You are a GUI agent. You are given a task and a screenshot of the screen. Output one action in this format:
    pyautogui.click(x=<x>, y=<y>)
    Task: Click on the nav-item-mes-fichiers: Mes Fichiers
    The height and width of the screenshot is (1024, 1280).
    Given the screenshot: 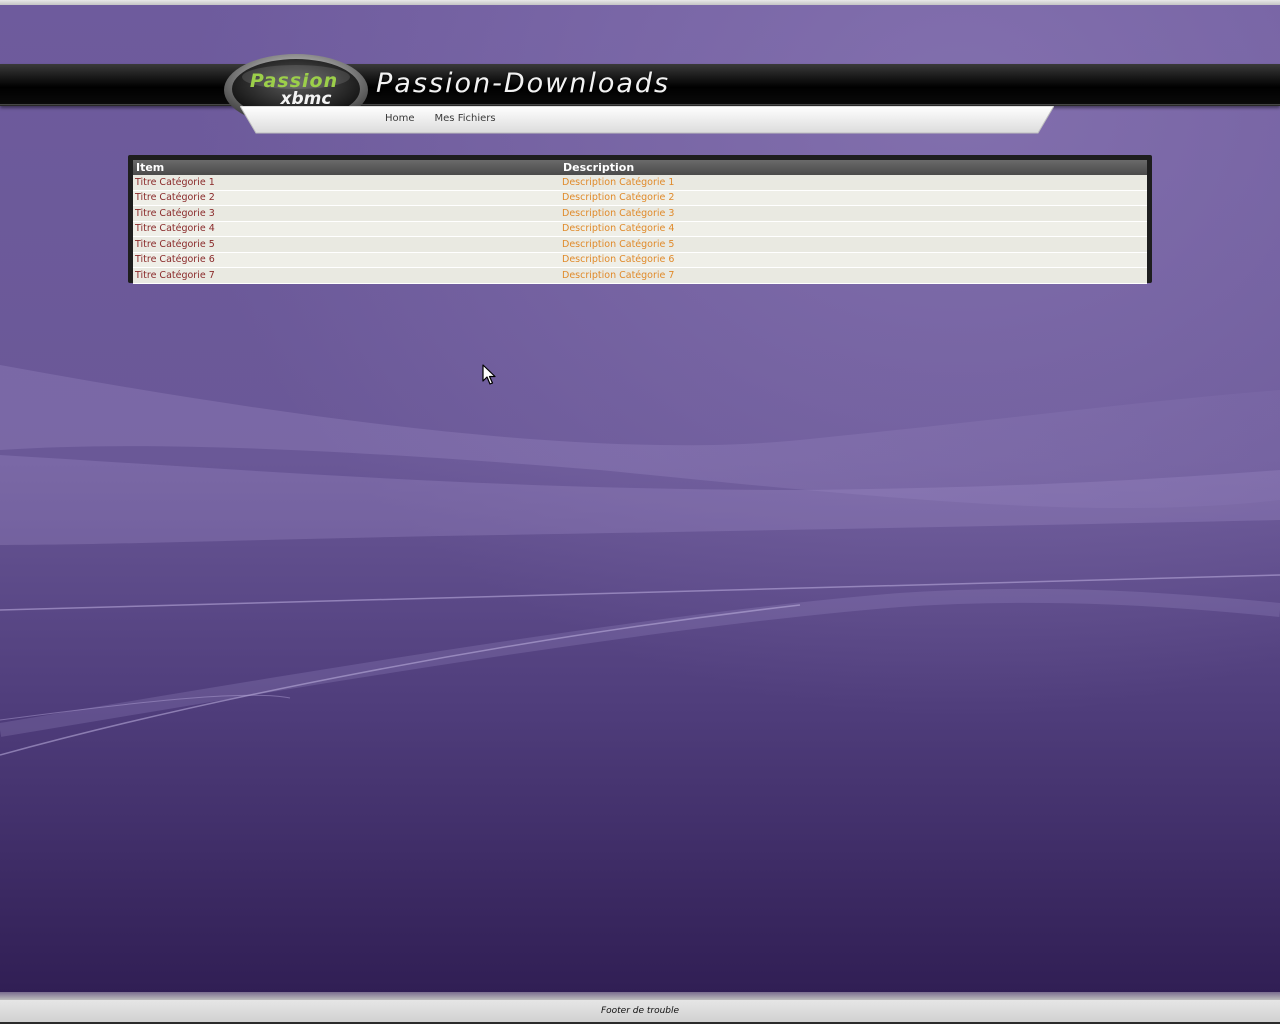 What is the action you would take?
    pyautogui.click(x=465, y=118)
    